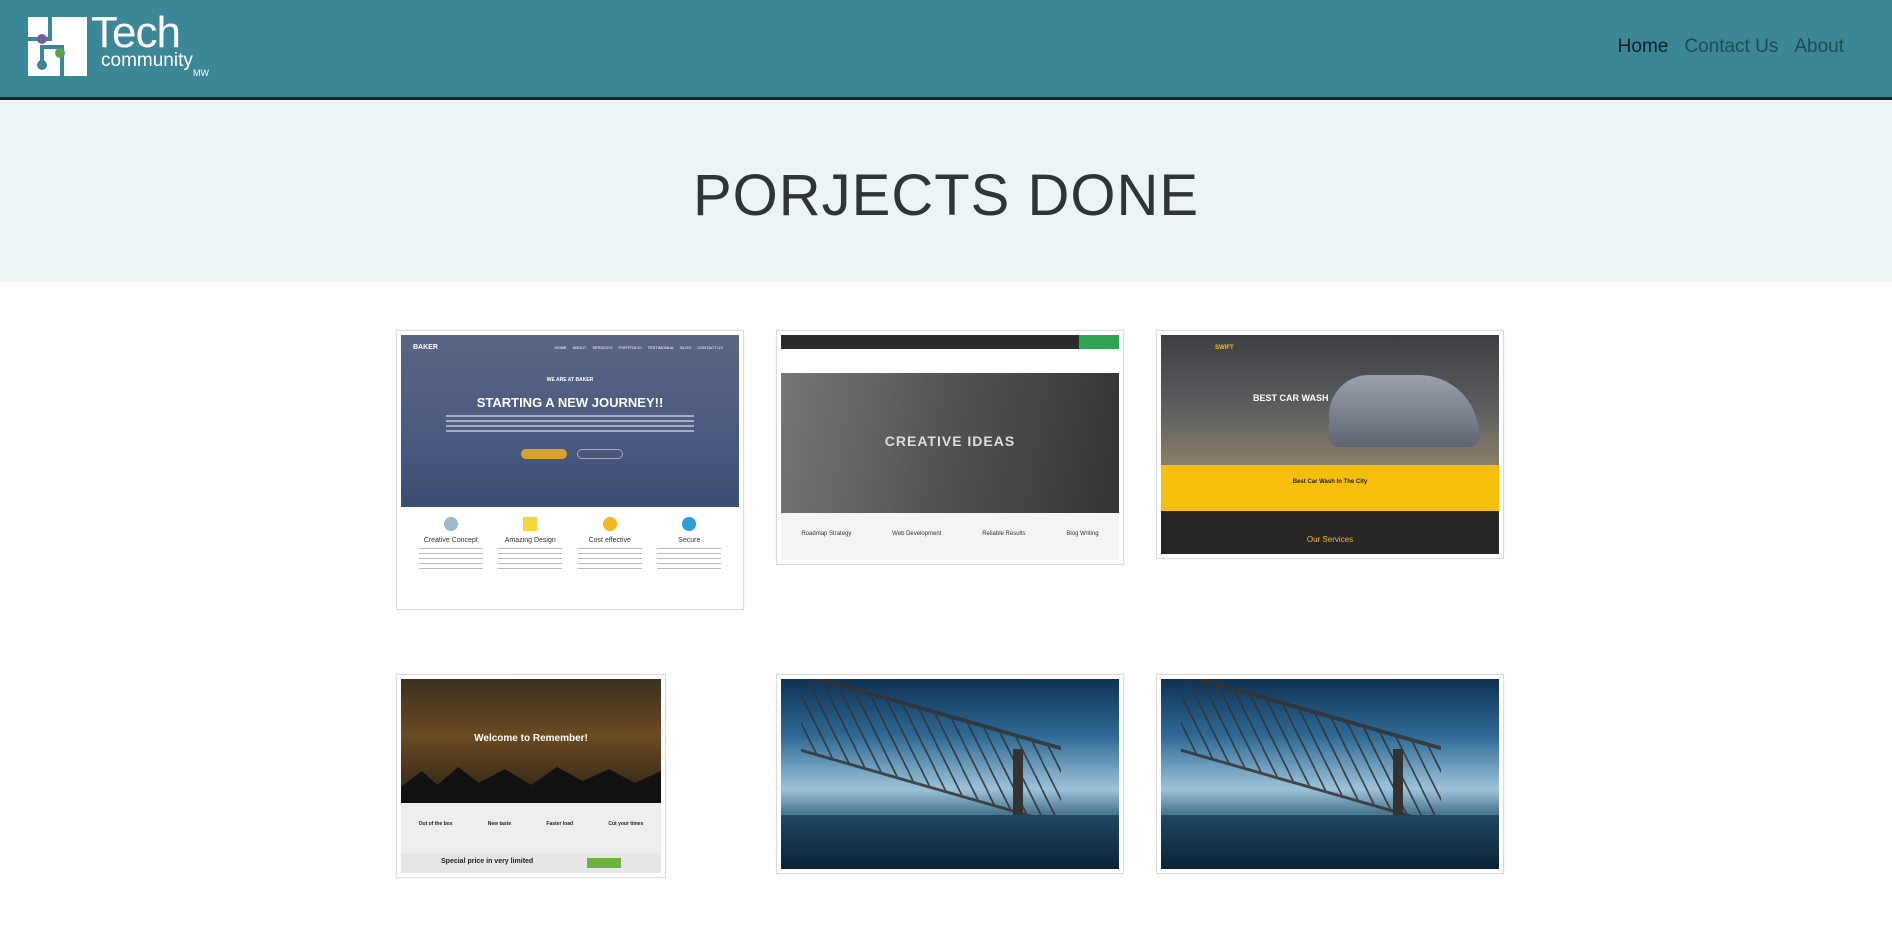  What do you see at coordinates (609, 540) in the screenshot?
I see `thumb-feature-label: Cost effective` at bounding box center [609, 540].